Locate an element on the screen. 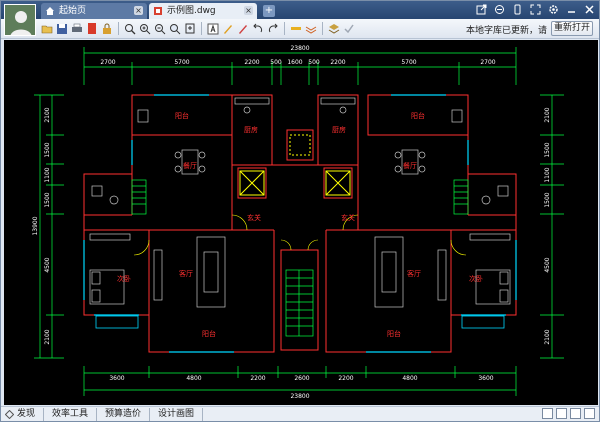  doors is located at coordinates (300, 235).